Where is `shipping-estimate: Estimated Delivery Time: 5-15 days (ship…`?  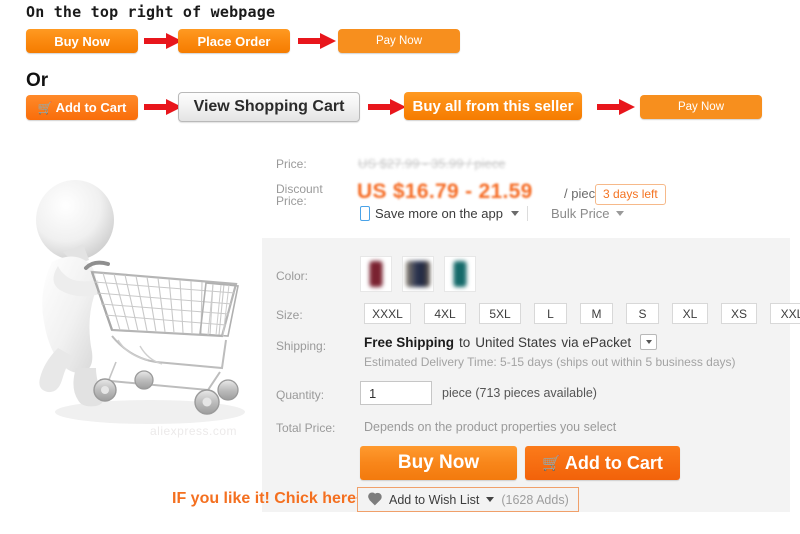
shipping-estimate: Estimated Delivery Time: 5-15 days (ship… is located at coordinates (550, 362).